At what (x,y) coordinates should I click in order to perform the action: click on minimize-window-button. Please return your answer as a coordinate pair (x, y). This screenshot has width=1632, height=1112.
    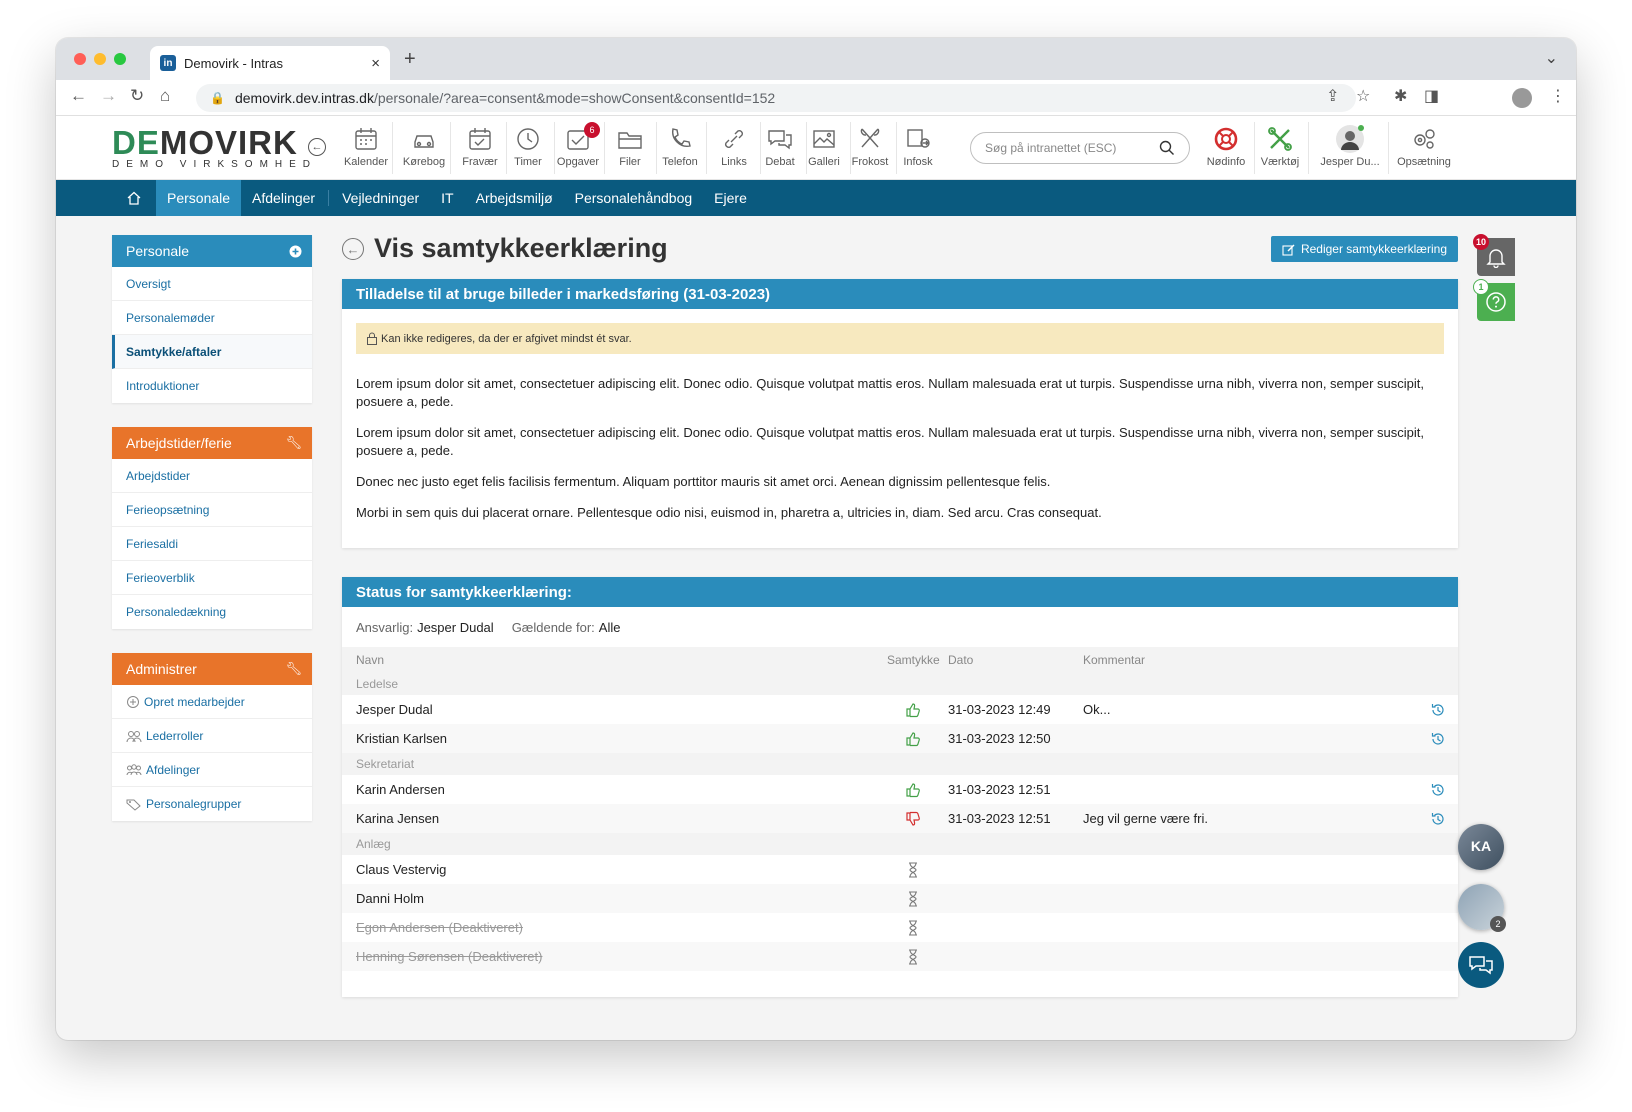
    Looking at the image, I should click on (100, 59).